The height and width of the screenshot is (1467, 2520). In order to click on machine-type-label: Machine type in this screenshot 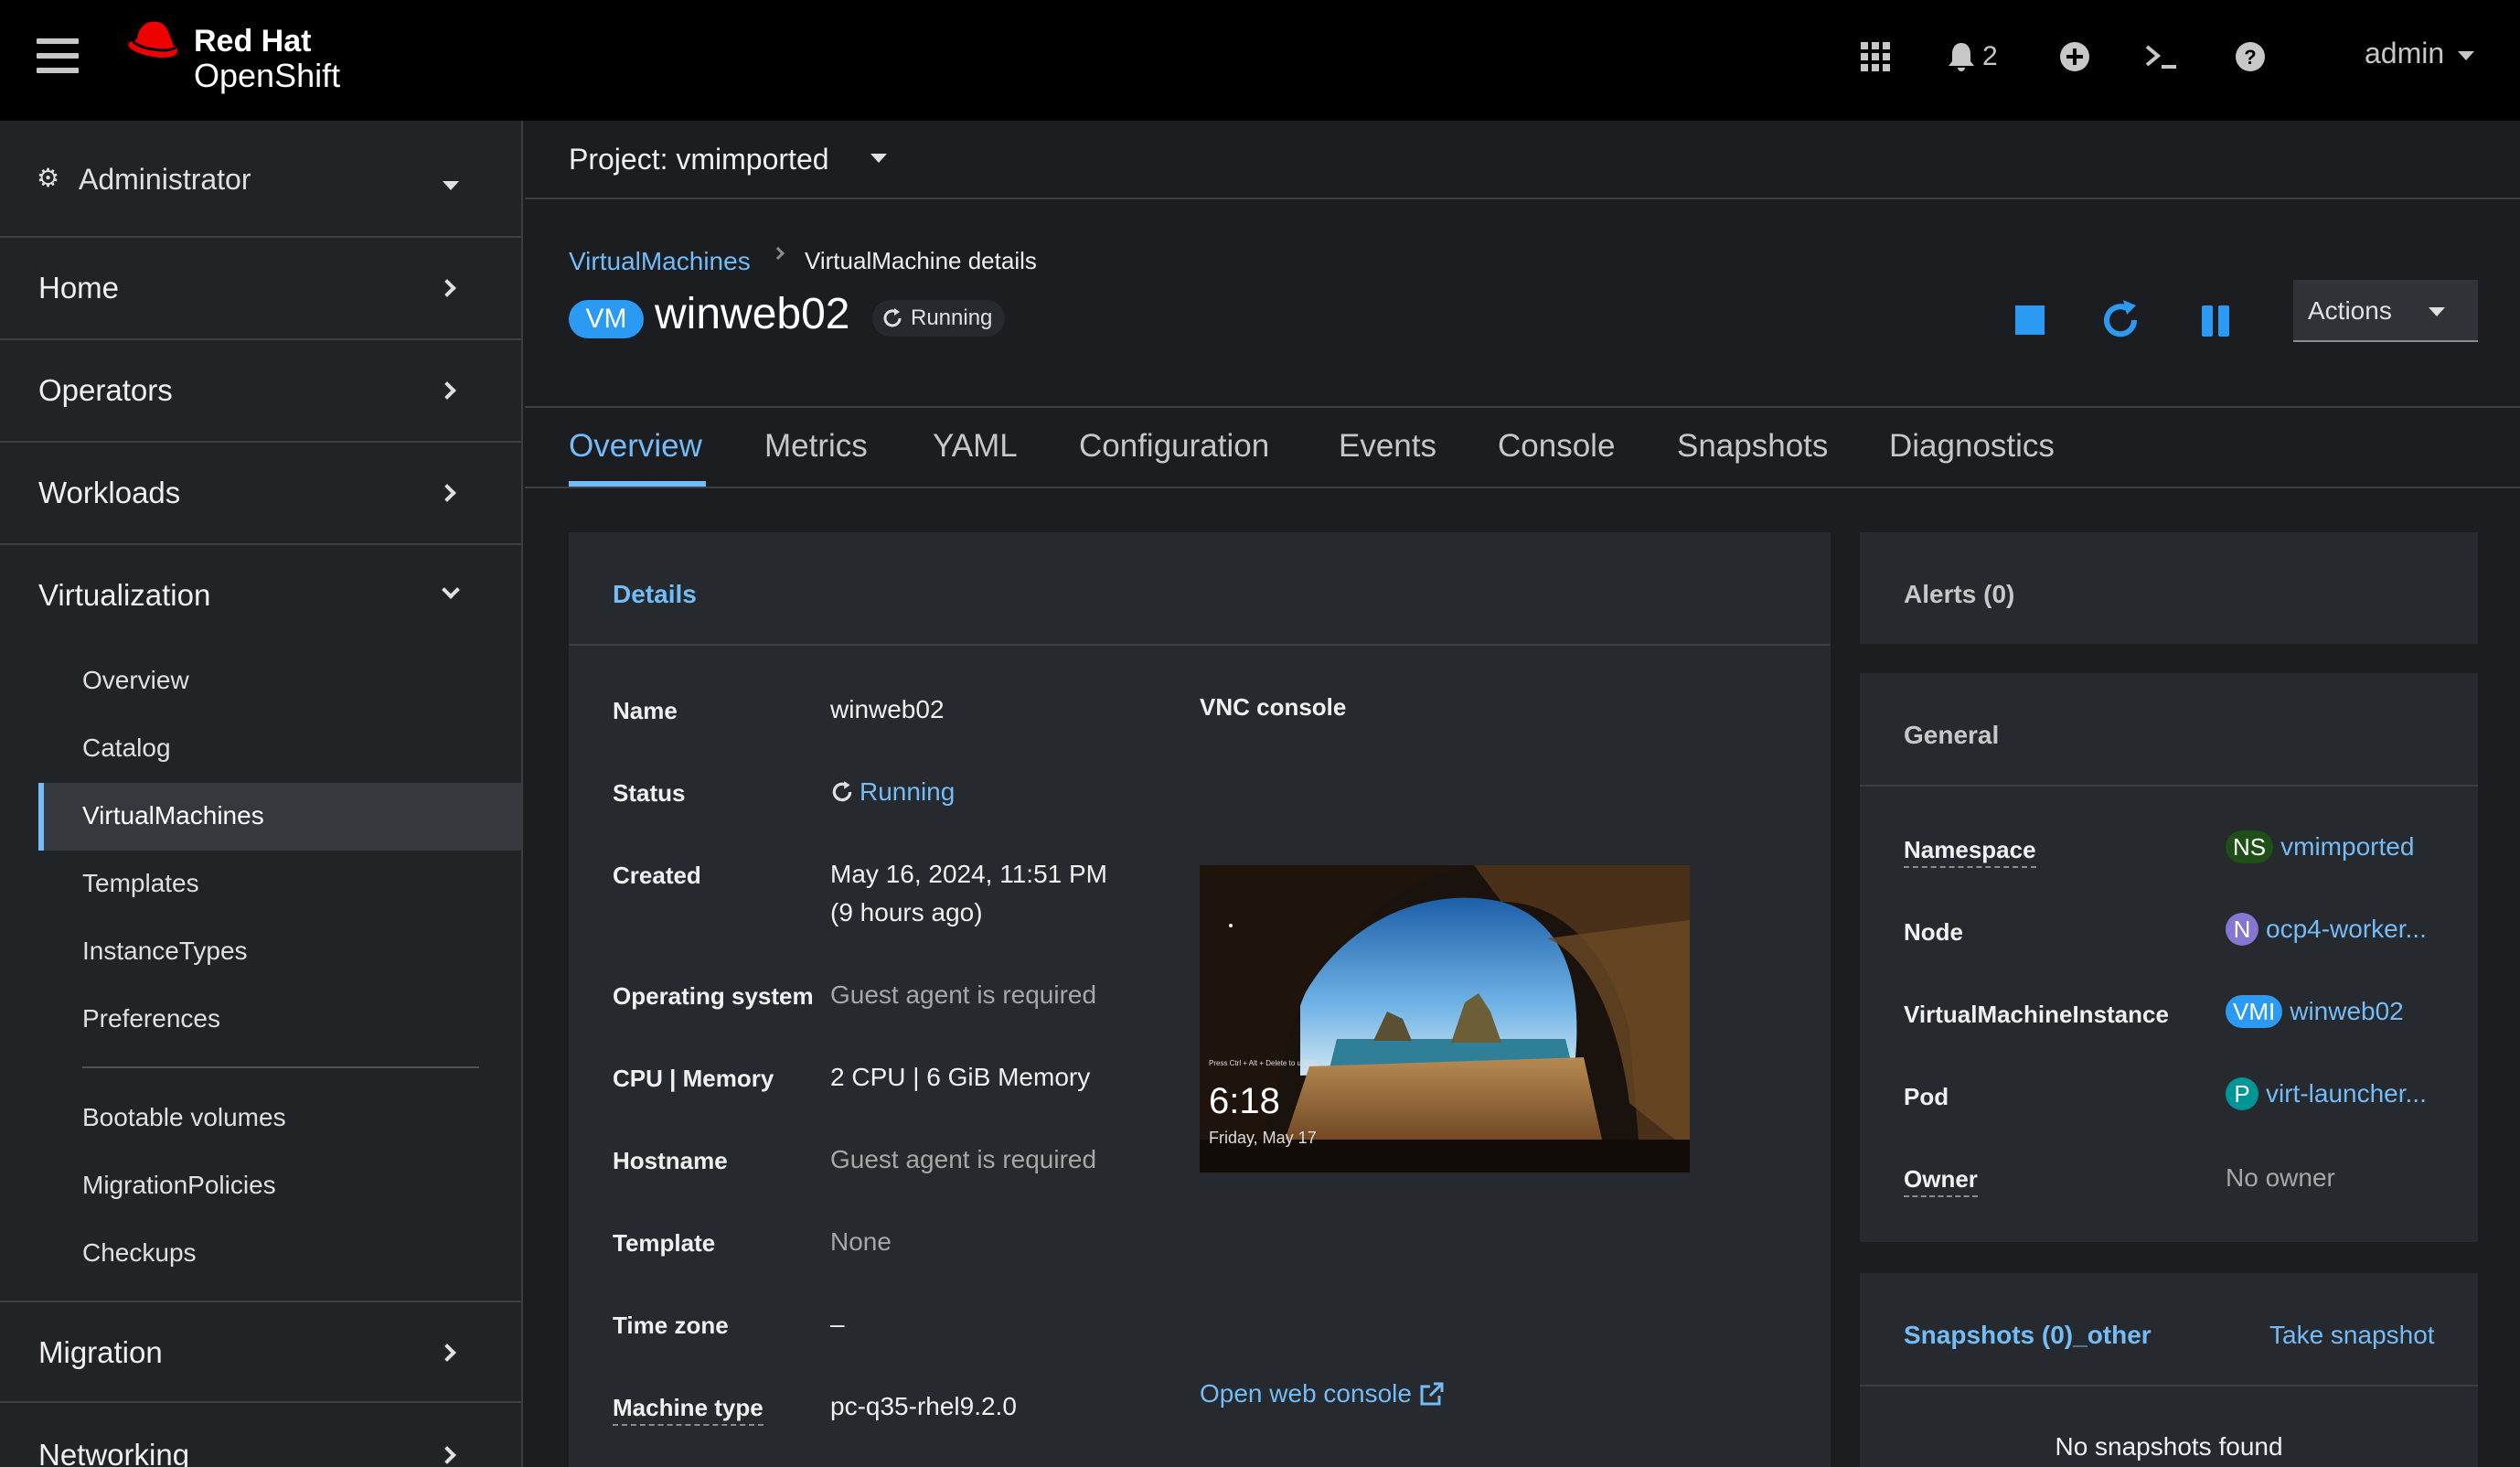, I will do `click(688, 1410)`.